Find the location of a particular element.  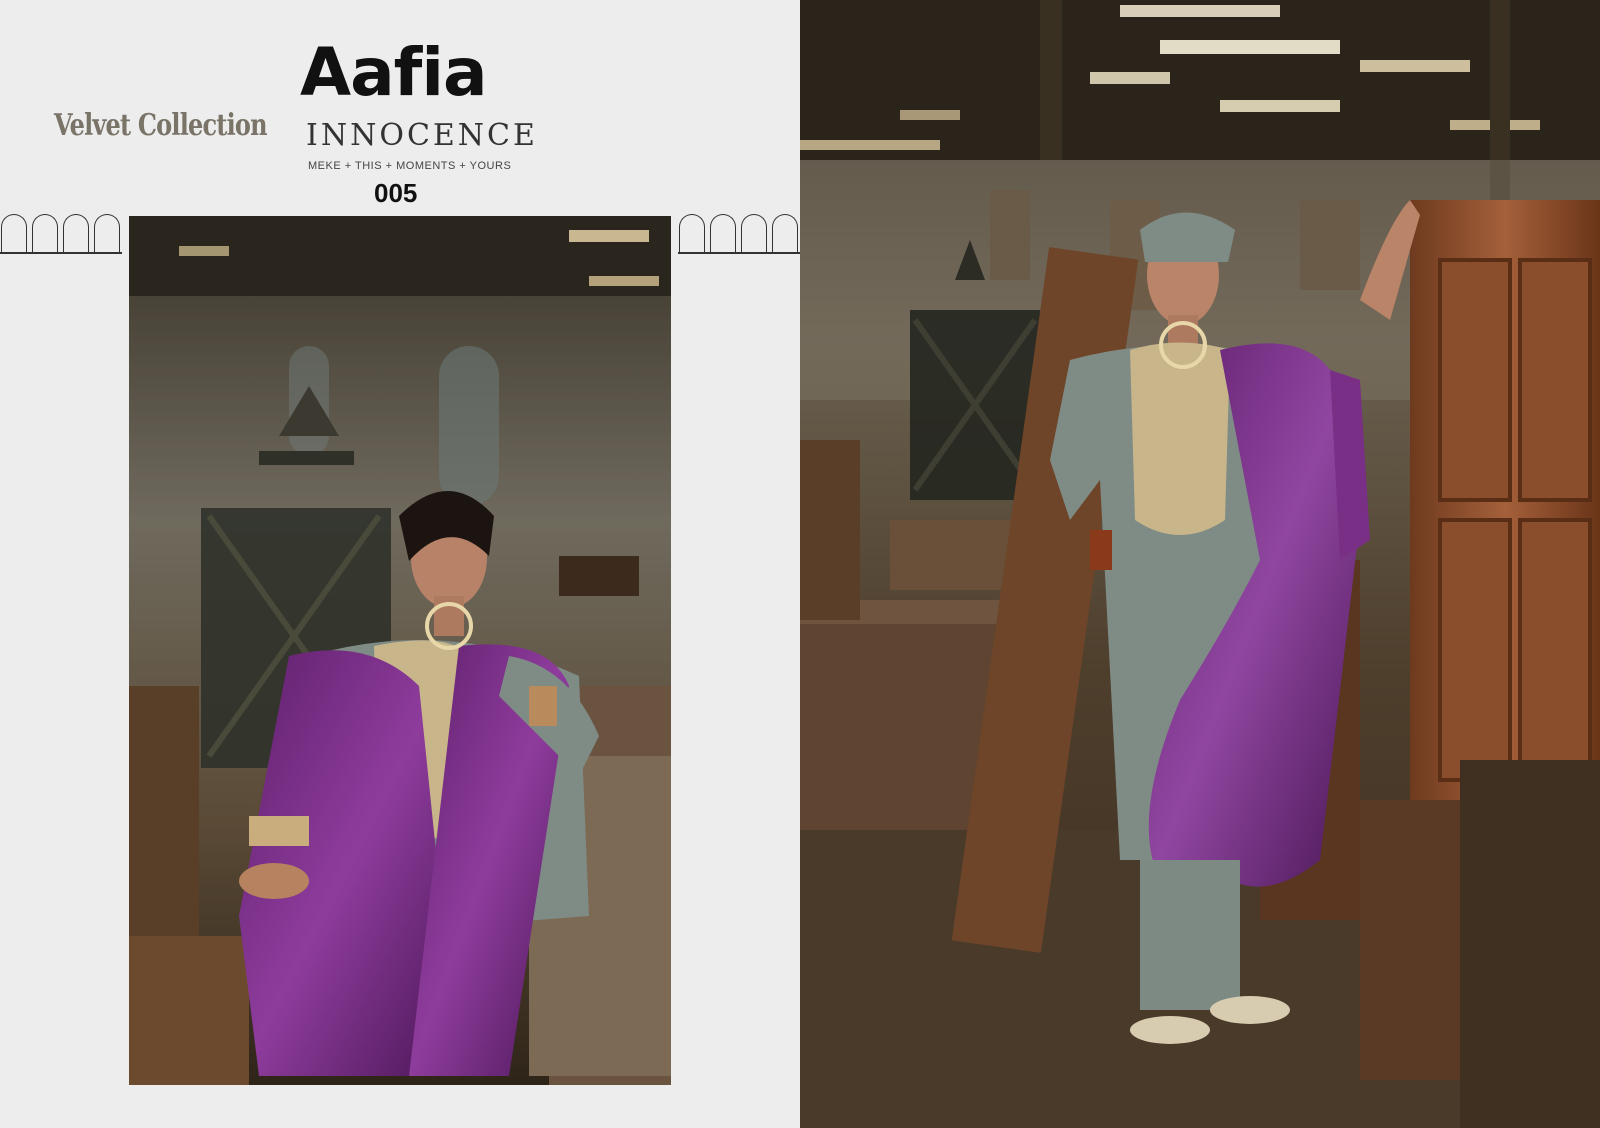

brand-name: Aafia is located at coordinates (393, 72).